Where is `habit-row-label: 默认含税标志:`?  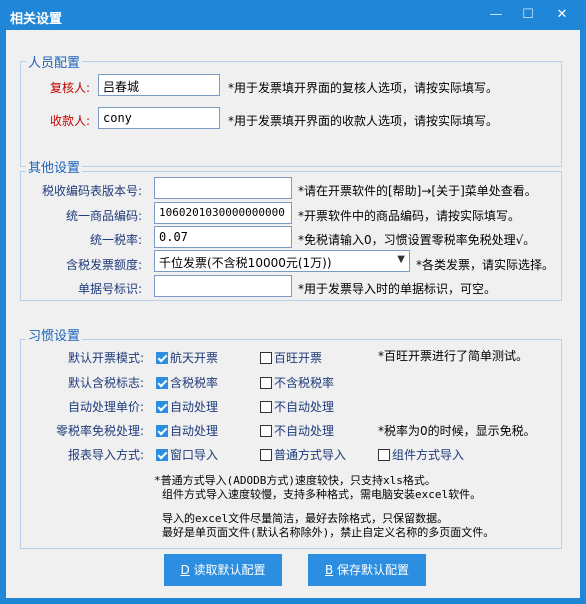
habit-row-label: 默认含税标志: is located at coordinates (105, 383).